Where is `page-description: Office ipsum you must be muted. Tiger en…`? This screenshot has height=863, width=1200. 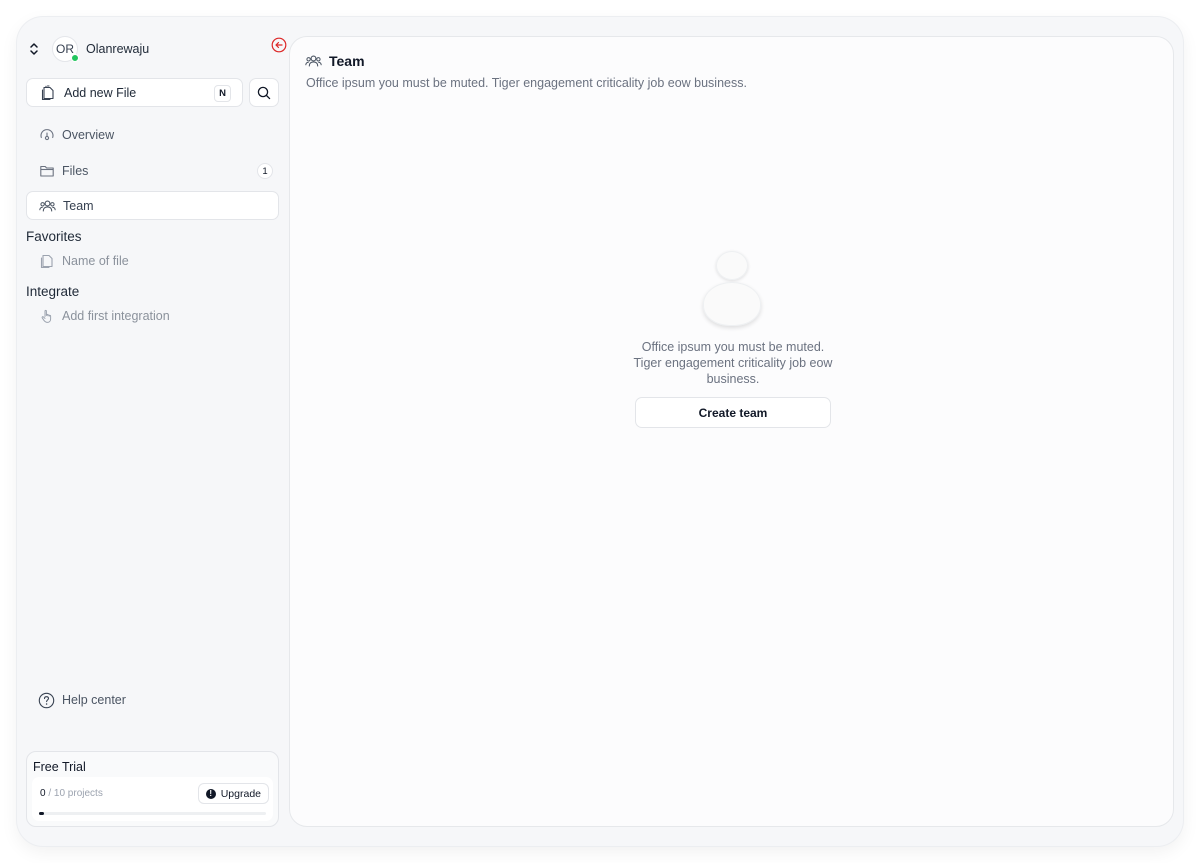
page-description: Office ipsum you must be muted. Tiger en… is located at coordinates (526, 83).